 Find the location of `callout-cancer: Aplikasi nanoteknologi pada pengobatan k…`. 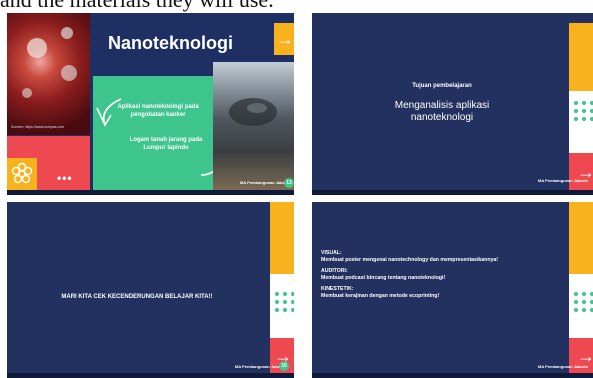

callout-cancer: Aplikasi nanoteknologi pada pengobatan k… is located at coordinates (158, 111).